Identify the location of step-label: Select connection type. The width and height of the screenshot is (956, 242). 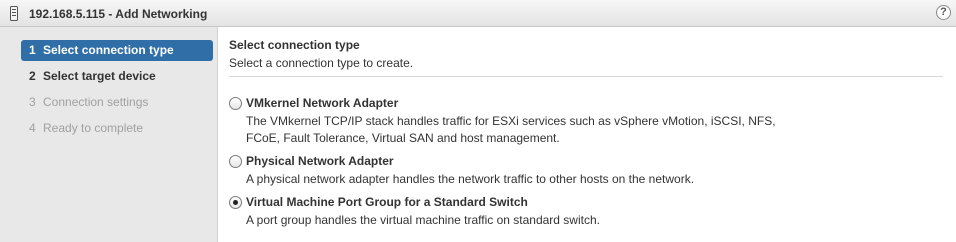
(108, 50).